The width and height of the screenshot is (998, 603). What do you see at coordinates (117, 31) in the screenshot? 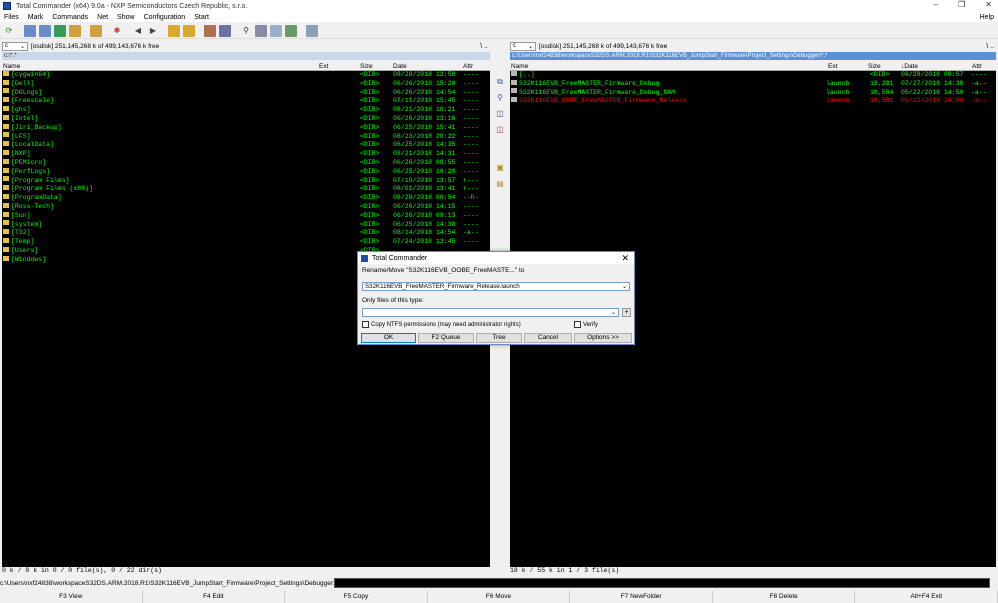
I see `pin-icon: ✱` at bounding box center [117, 31].